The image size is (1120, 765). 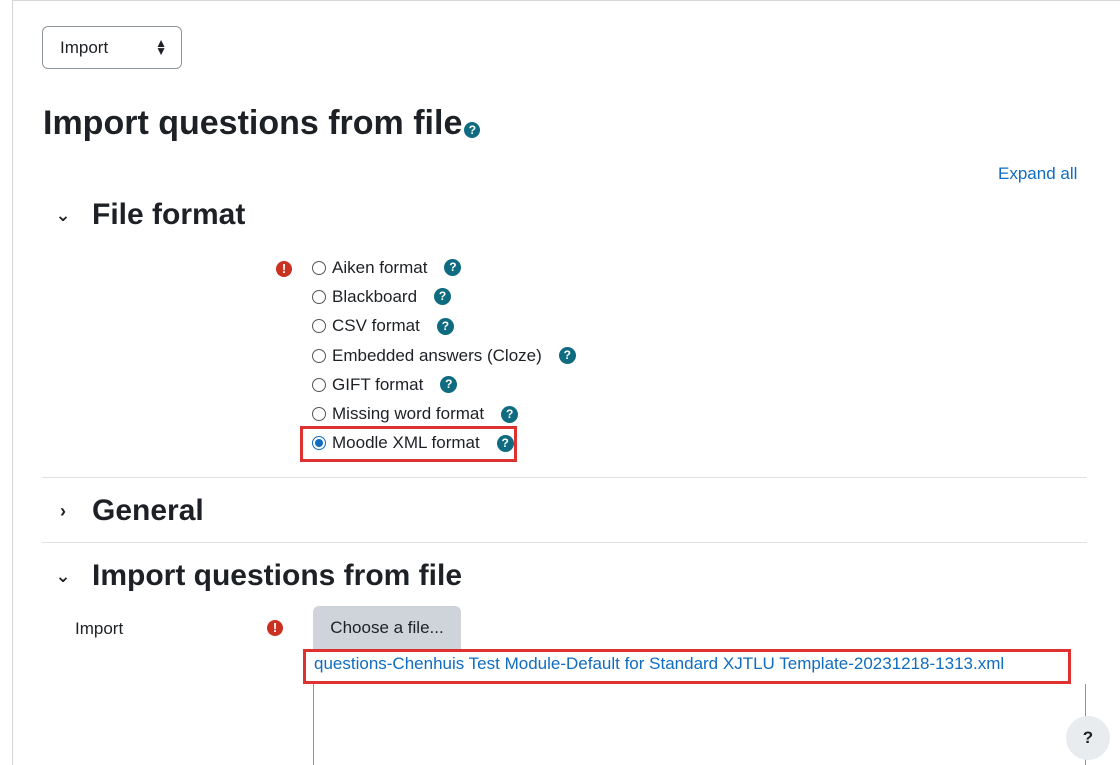 What do you see at coordinates (277, 575) in the screenshot?
I see `section-title: Import questions from file` at bounding box center [277, 575].